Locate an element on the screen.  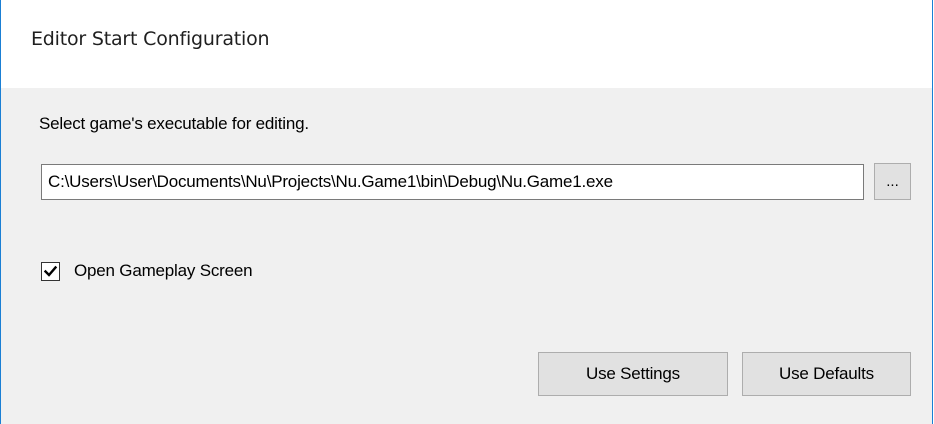
open-gameplay-screen-checkbox is located at coordinates (50, 271).